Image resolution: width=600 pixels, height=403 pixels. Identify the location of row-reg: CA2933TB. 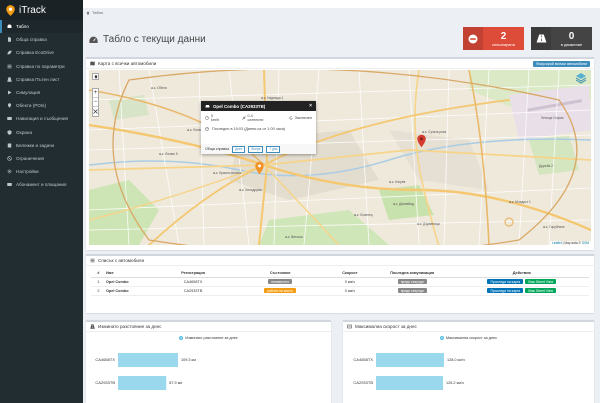
(193, 291).